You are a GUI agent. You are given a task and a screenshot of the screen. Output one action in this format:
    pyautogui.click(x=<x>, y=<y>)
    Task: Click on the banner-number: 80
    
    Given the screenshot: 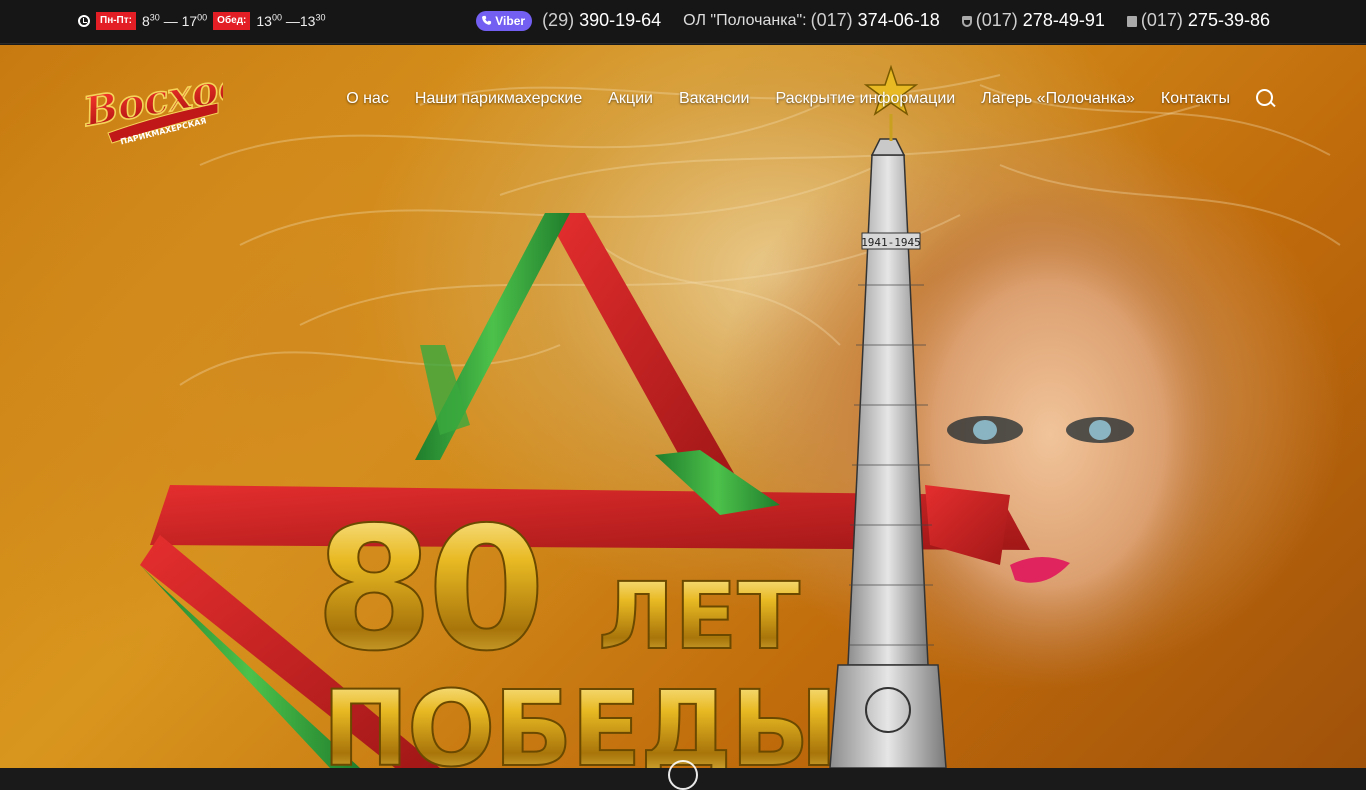 What is the action you would take?
    pyautogui.click(x=427, y=590)
    